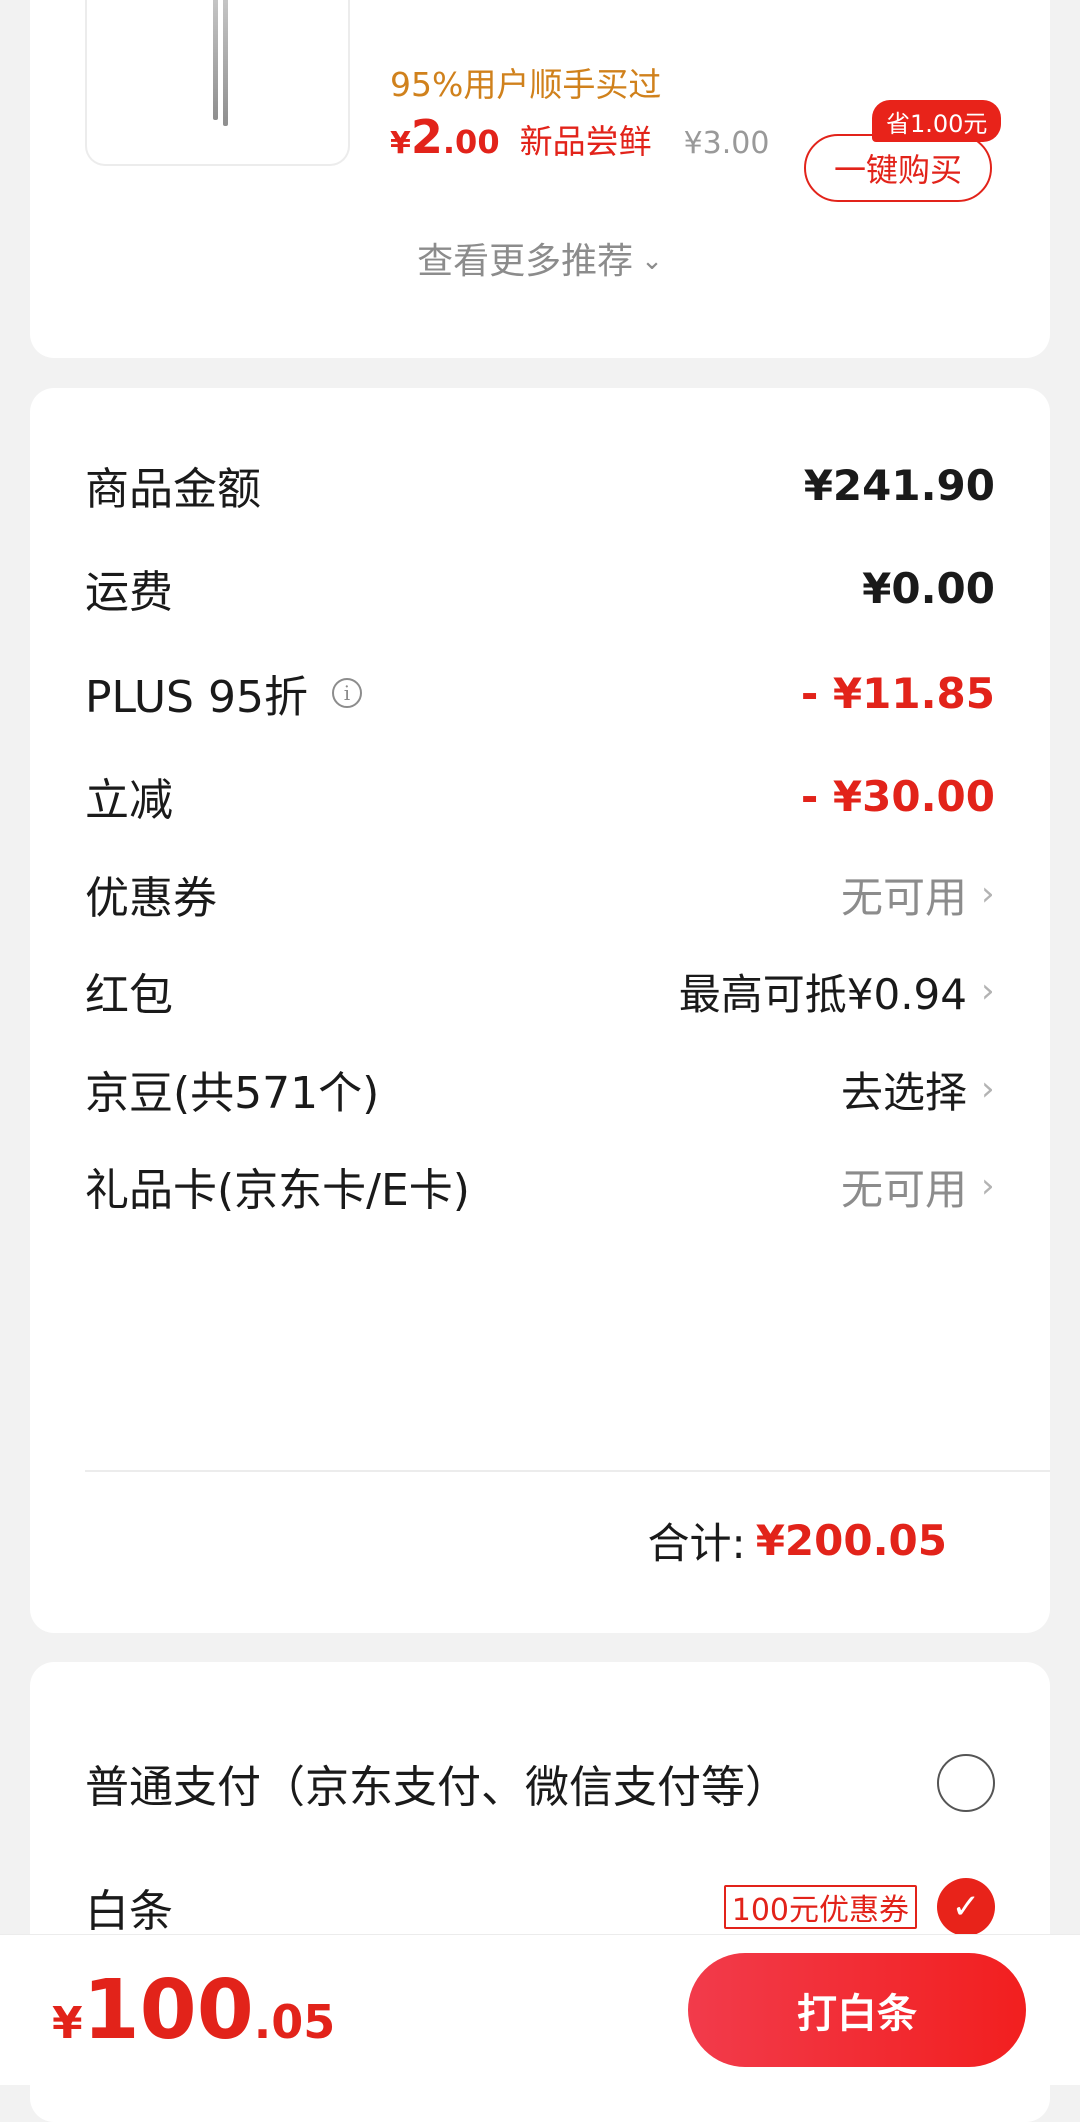 The height and width of the screenshot is (2122, 1080). What do you see at coordinates (851, 1540) in the screenshot?
I see `subtotal-value: ¥200.05` at bounding box center [851, 1540].